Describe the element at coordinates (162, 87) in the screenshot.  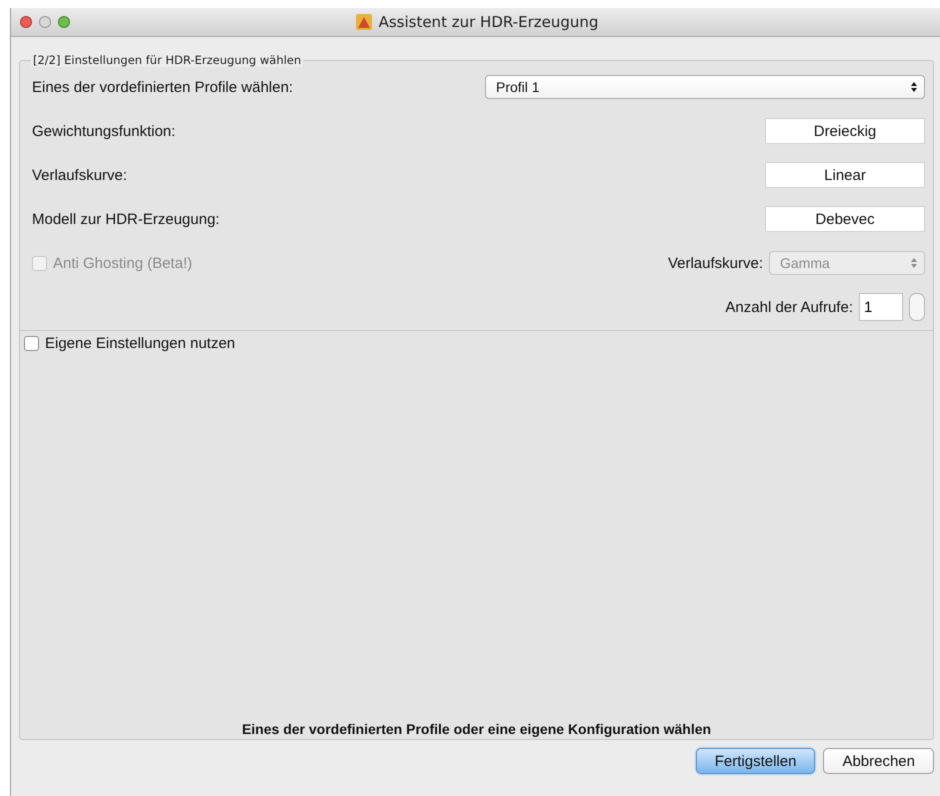
I see `field-label: Eines der vordefinierten Profile wählen:` at that location.